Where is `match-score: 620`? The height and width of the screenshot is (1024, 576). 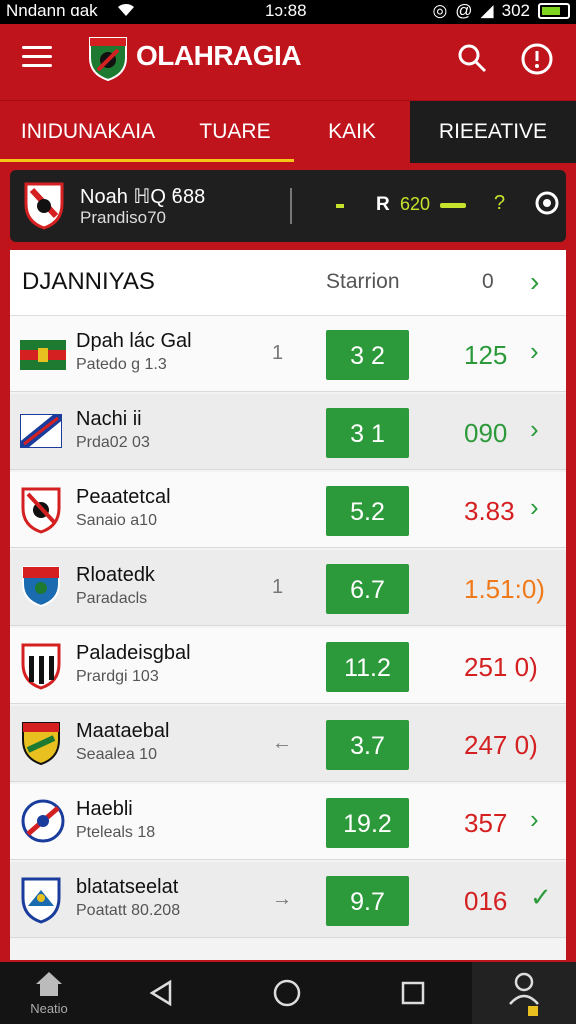
match-score: 620 is located at coordinates (415, 204).